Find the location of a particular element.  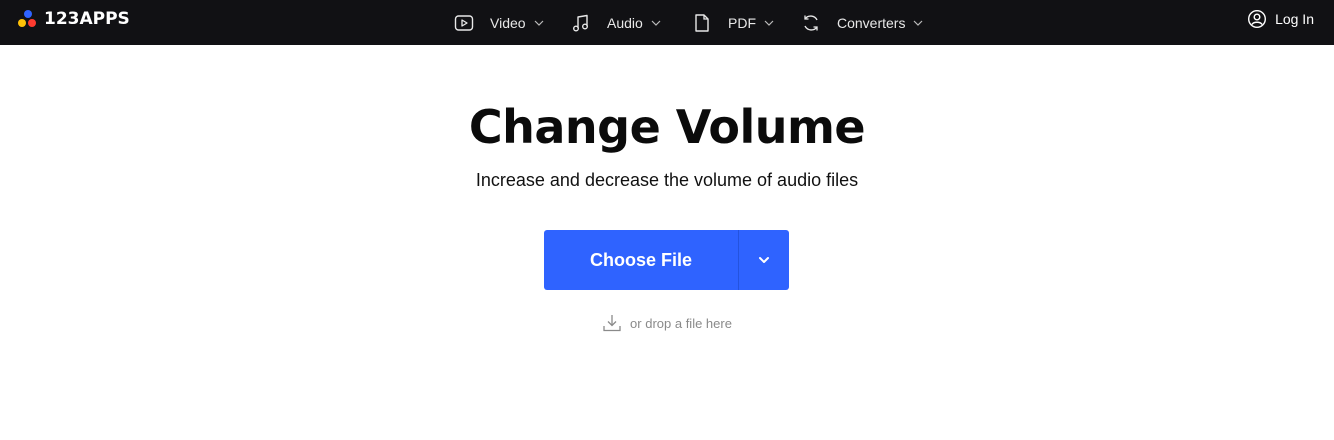

logo: 123APPS is located at coordinates (74, 19).